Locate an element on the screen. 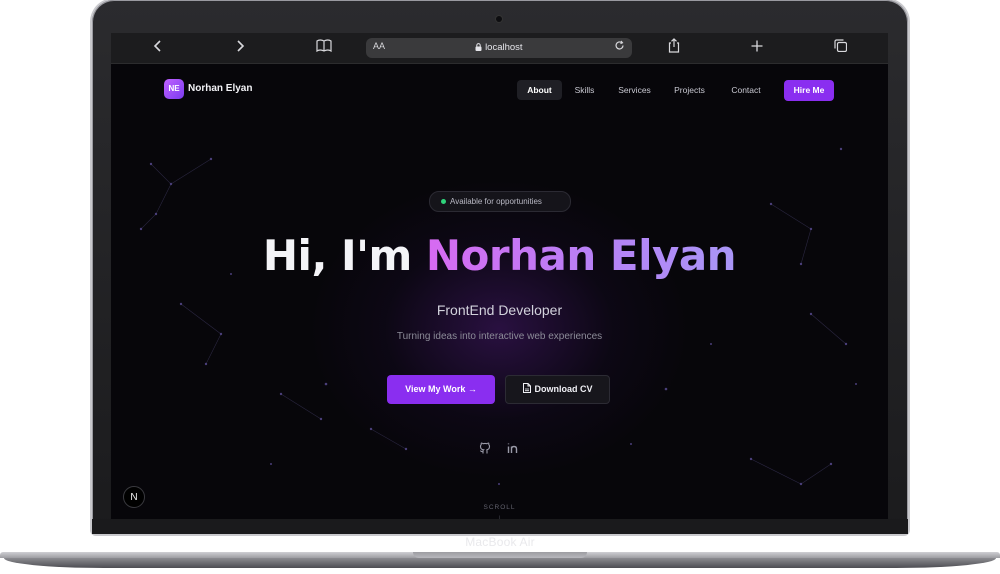 Image resolution: width=1000 pixels, height=574 pixels. plus-icon is located at coordinates (757, 46).